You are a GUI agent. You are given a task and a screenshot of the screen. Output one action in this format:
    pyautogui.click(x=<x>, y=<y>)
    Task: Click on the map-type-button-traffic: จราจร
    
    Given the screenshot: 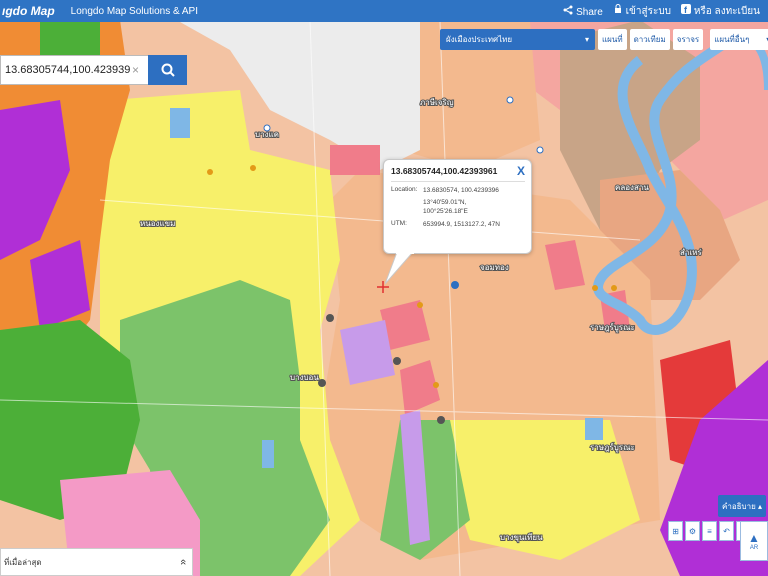 What is the action you would take?
    pyautogui.click(x=688, y=39)
    